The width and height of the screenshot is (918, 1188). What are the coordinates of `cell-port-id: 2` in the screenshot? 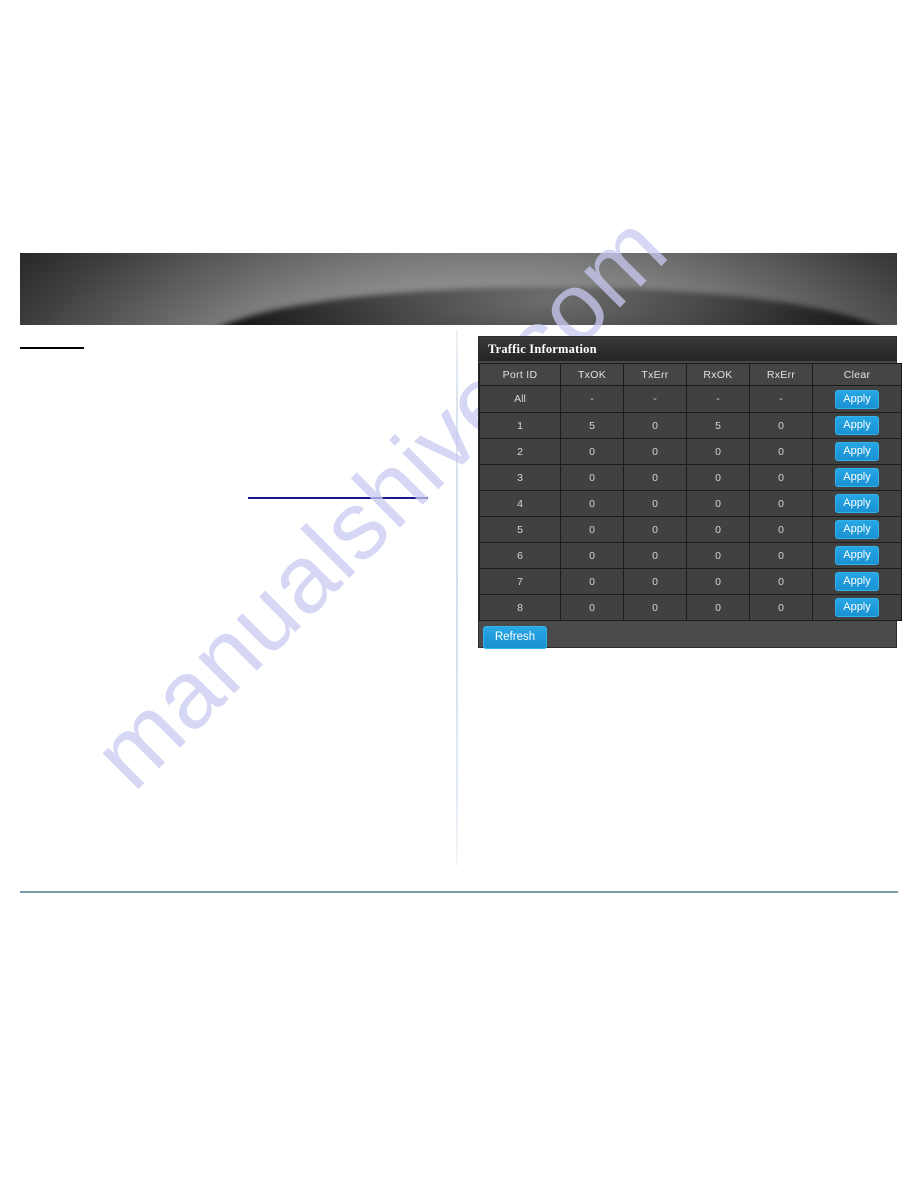 It's located at (520, 451).